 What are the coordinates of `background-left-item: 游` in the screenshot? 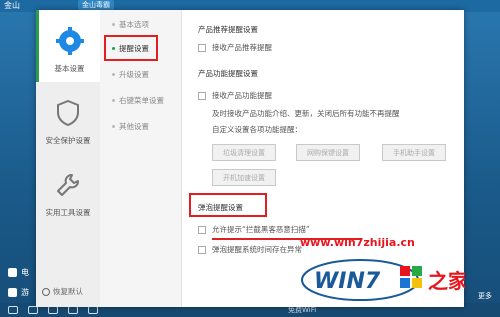 It's located at (18, 292).